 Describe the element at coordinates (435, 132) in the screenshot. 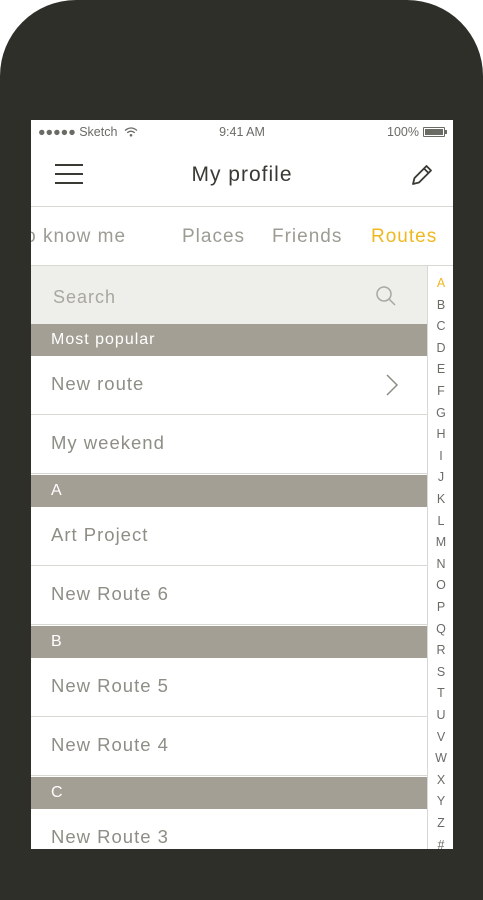

I see `battery-icon` at that location.